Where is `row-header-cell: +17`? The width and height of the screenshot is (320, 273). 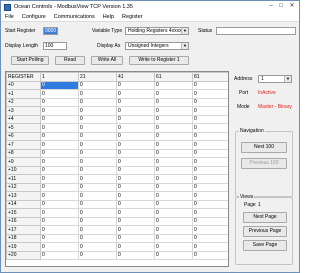 row-header-cell: +17 is located at coordinates (23, 230).